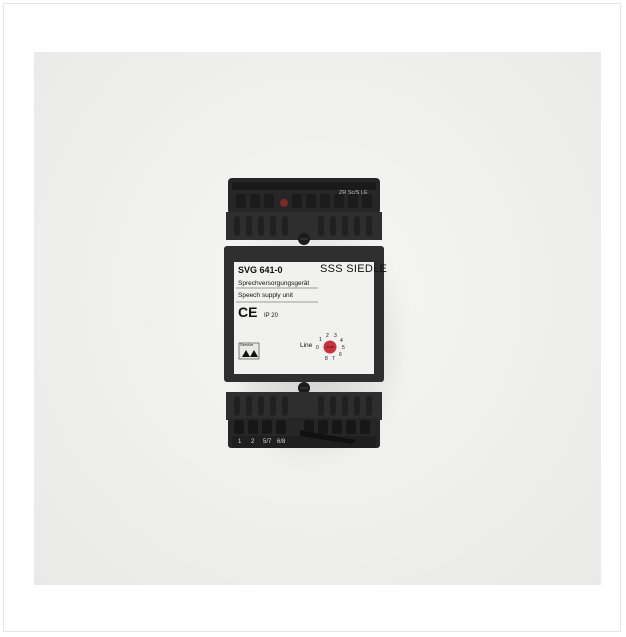  I want to click on dial-number: 1, so click(320, 340).